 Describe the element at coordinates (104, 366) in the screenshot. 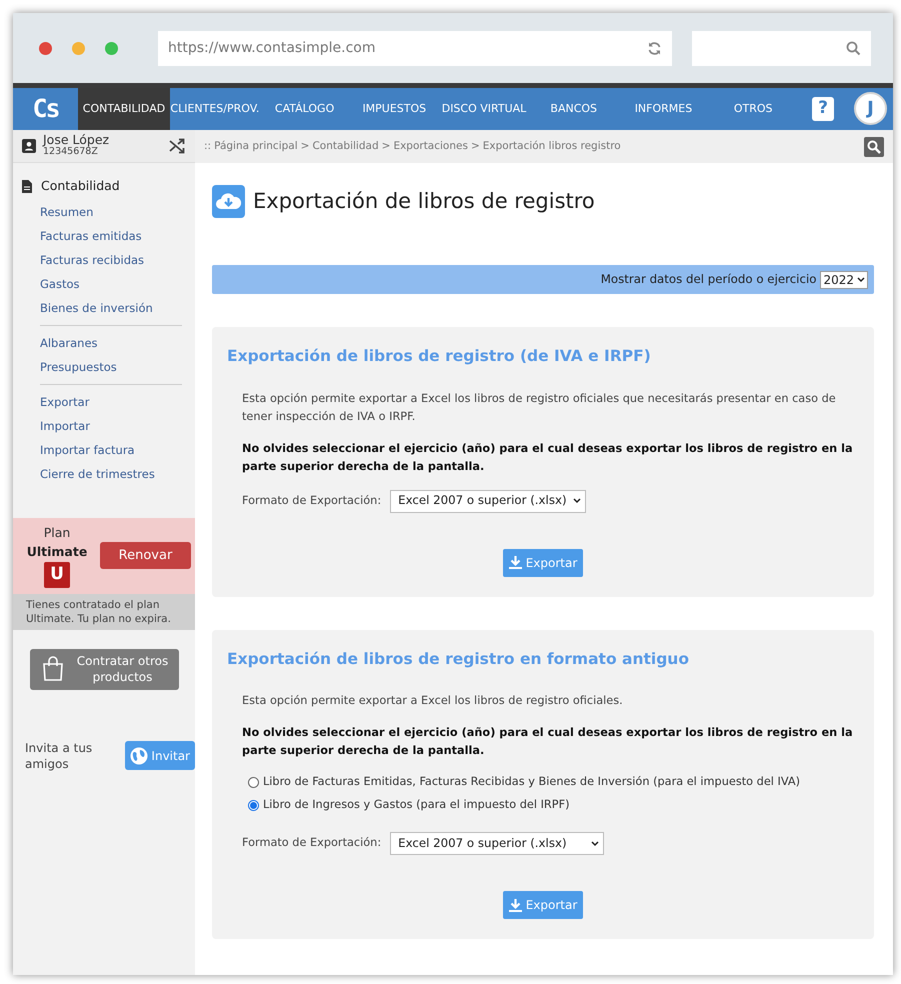

I see `sidebar-link: Presupuestos` at that location.